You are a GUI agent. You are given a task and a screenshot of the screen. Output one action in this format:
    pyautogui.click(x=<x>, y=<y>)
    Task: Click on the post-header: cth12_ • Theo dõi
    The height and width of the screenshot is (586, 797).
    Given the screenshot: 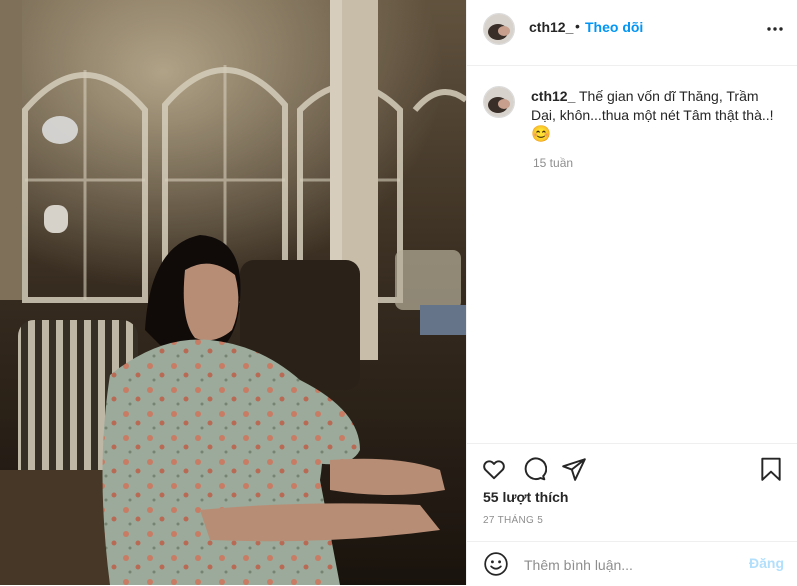 What is the action you would take?
    pyautogui.click(x=632, y=33)
    